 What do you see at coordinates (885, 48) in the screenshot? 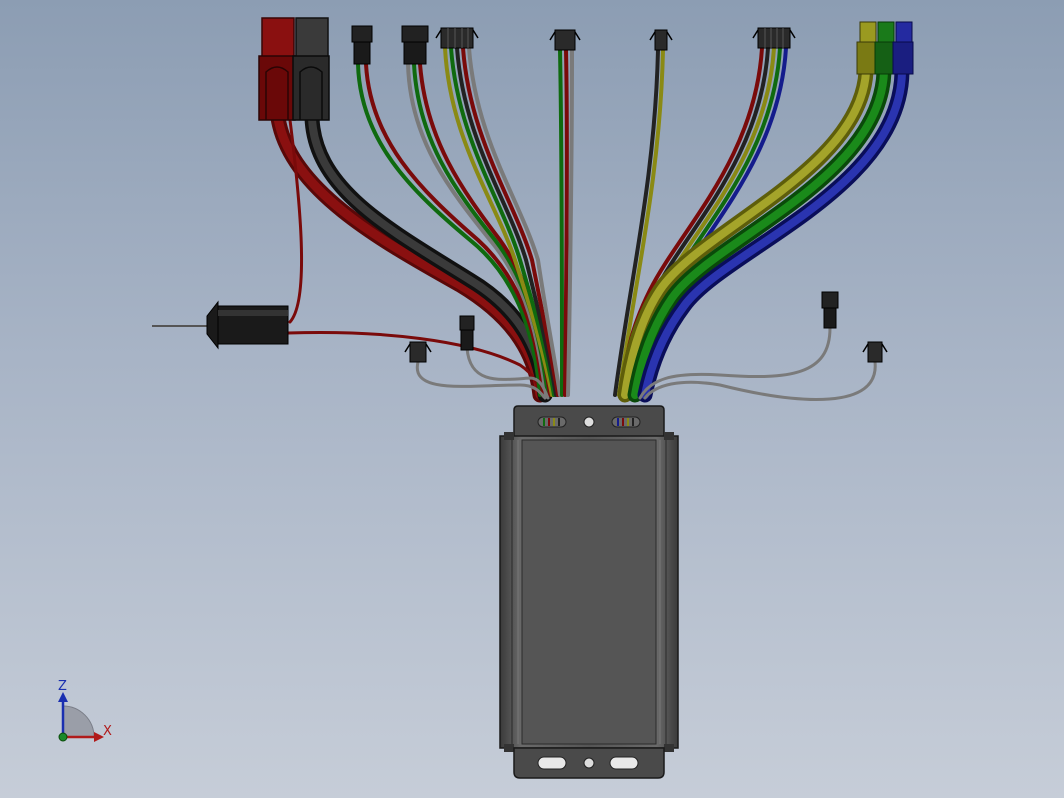
I see `phase-connector-green` at bounding box center [885, 48].